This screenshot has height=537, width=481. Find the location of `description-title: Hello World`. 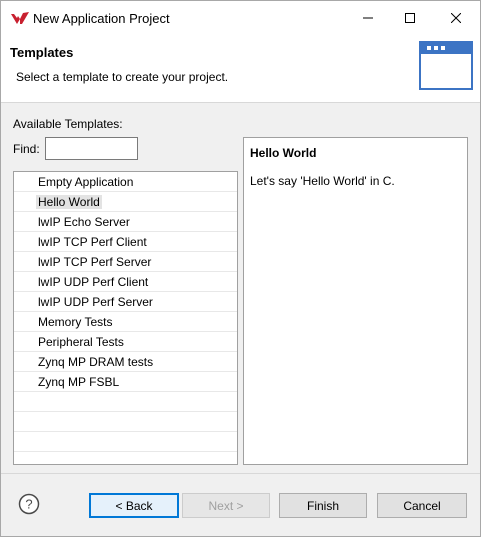

description-title: Hello World is located at coordinates (283, 153).